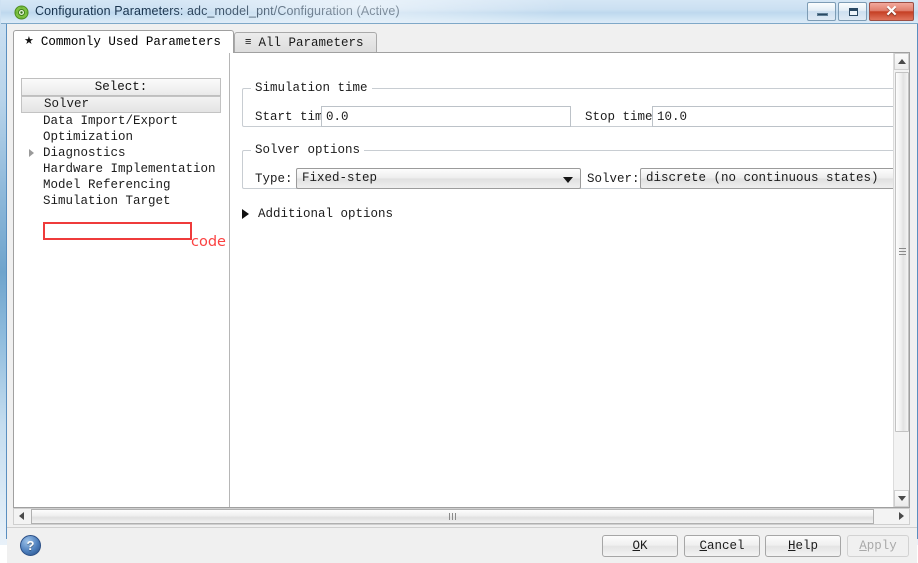  What do you see at coordinates (576, 117) in the screenshot?
I see `simulation-time-row: Start time: Stop time:` at bounding box center [576, 117].